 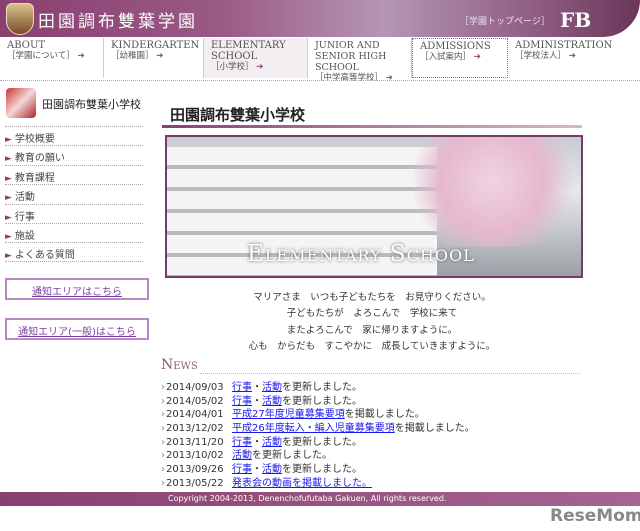 I want to click on notice-area-general-button: 通知エリア(一般)はこちら, so click(x=77, y=329).